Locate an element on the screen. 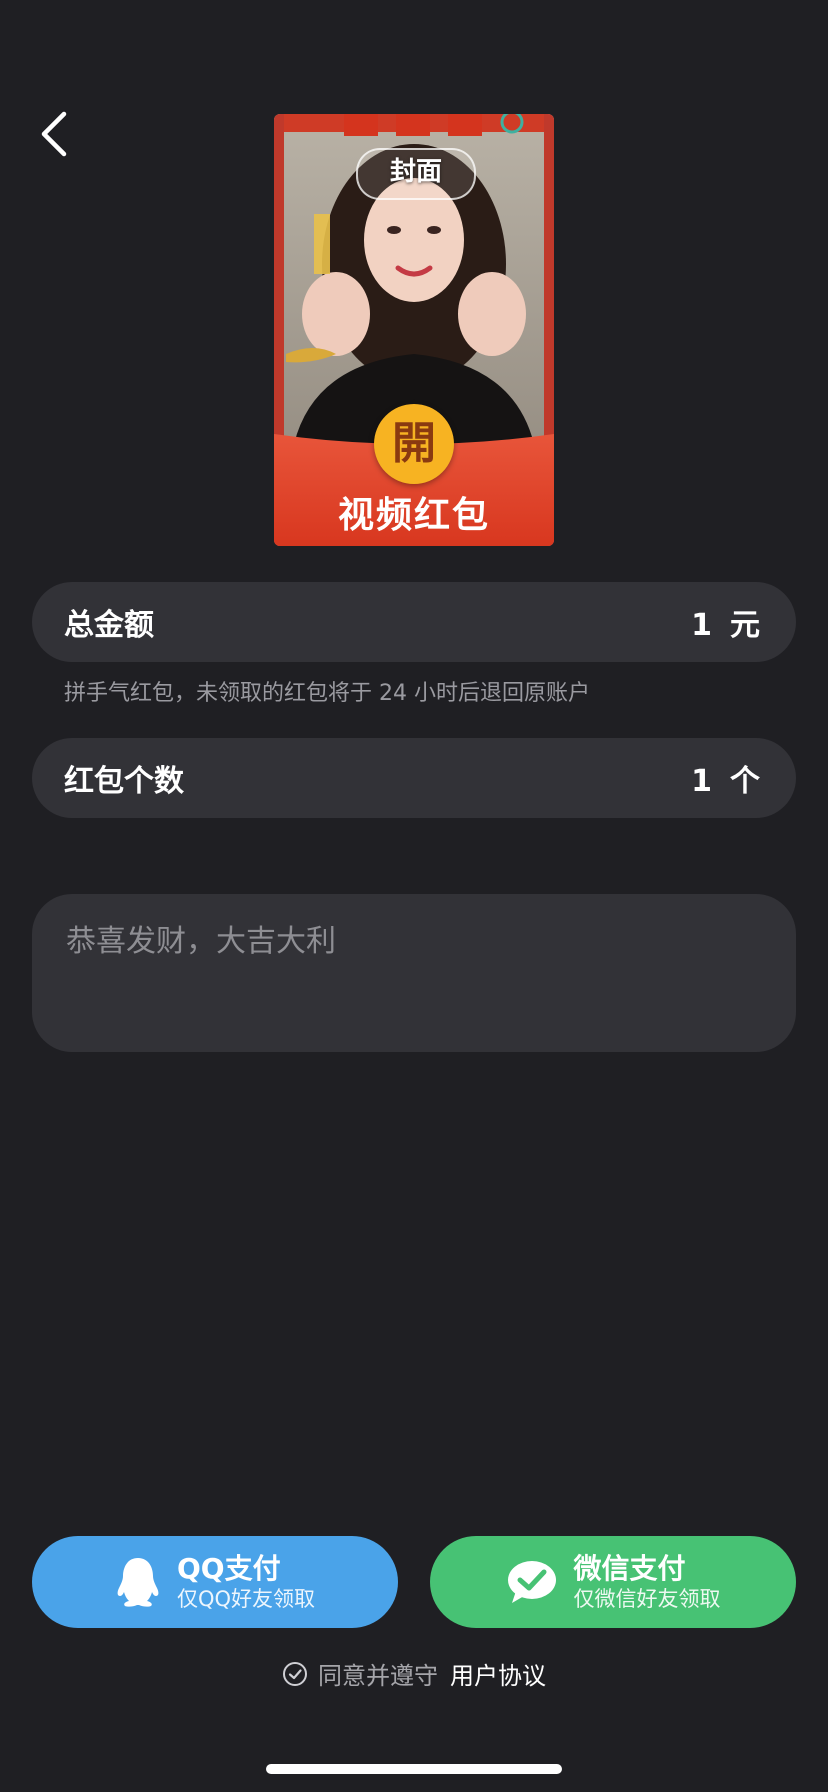  greeting-input is located at coordinates (416, 975).